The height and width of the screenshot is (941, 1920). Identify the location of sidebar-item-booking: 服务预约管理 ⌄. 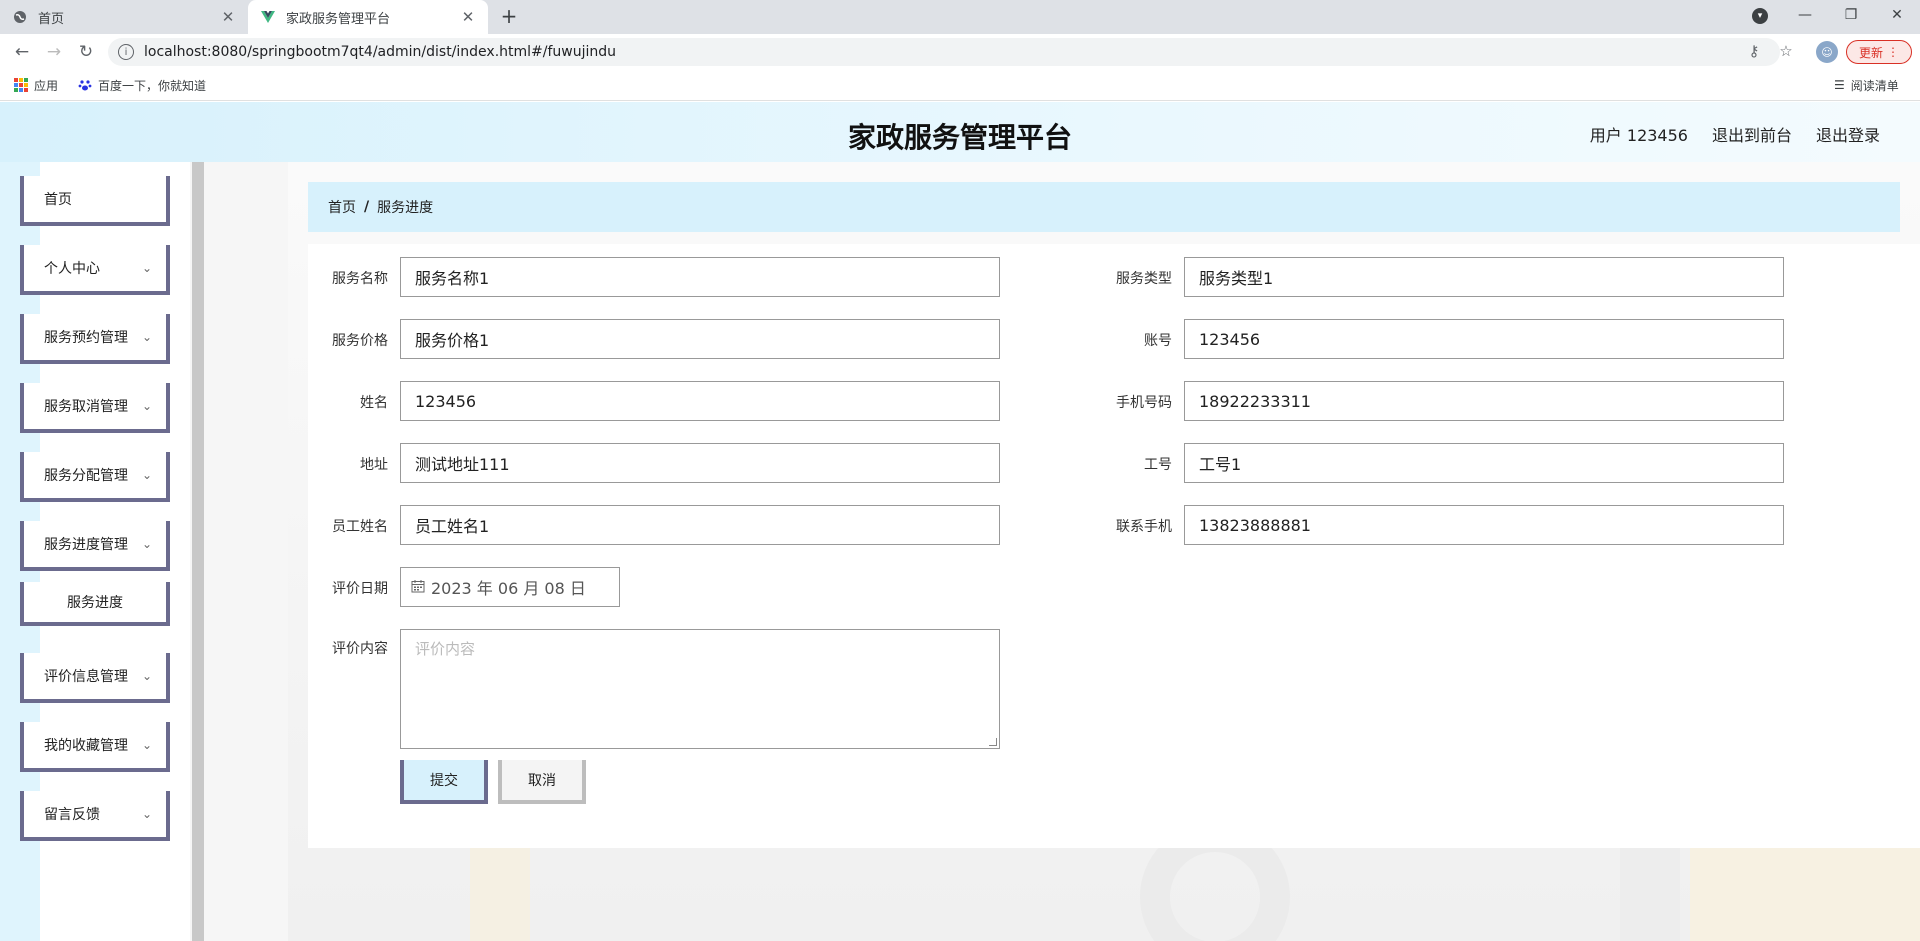
(95, 339).